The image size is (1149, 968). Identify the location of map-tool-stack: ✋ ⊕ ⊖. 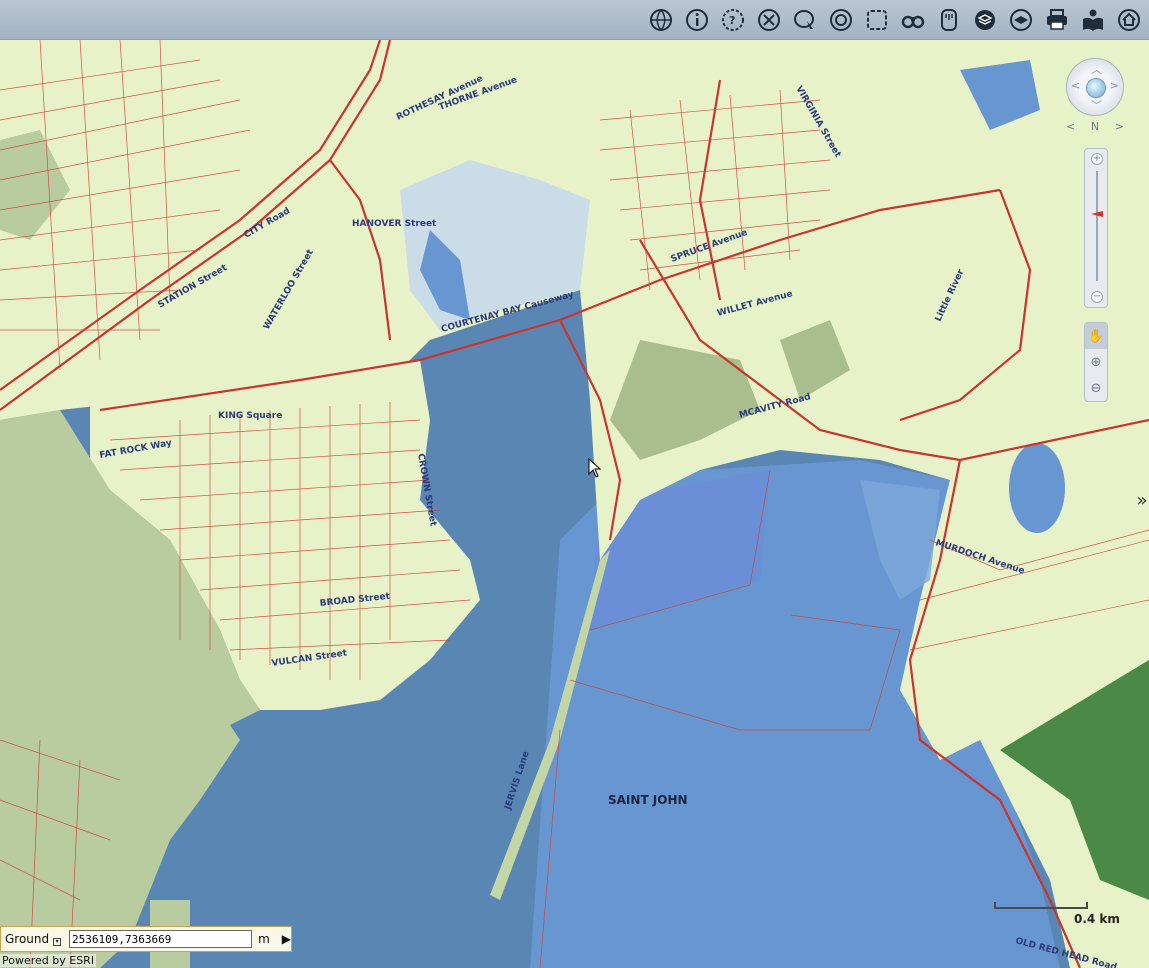
(1096, 362).